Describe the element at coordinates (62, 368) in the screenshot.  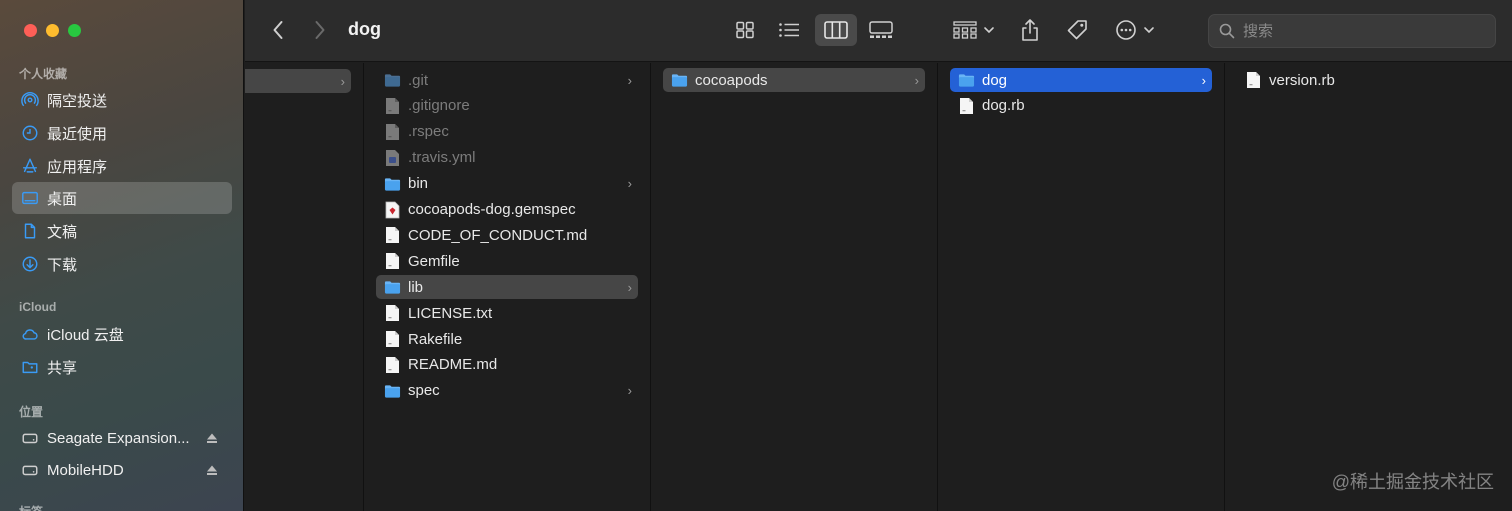
I see `sidebar-item-label: 共享` at that location.